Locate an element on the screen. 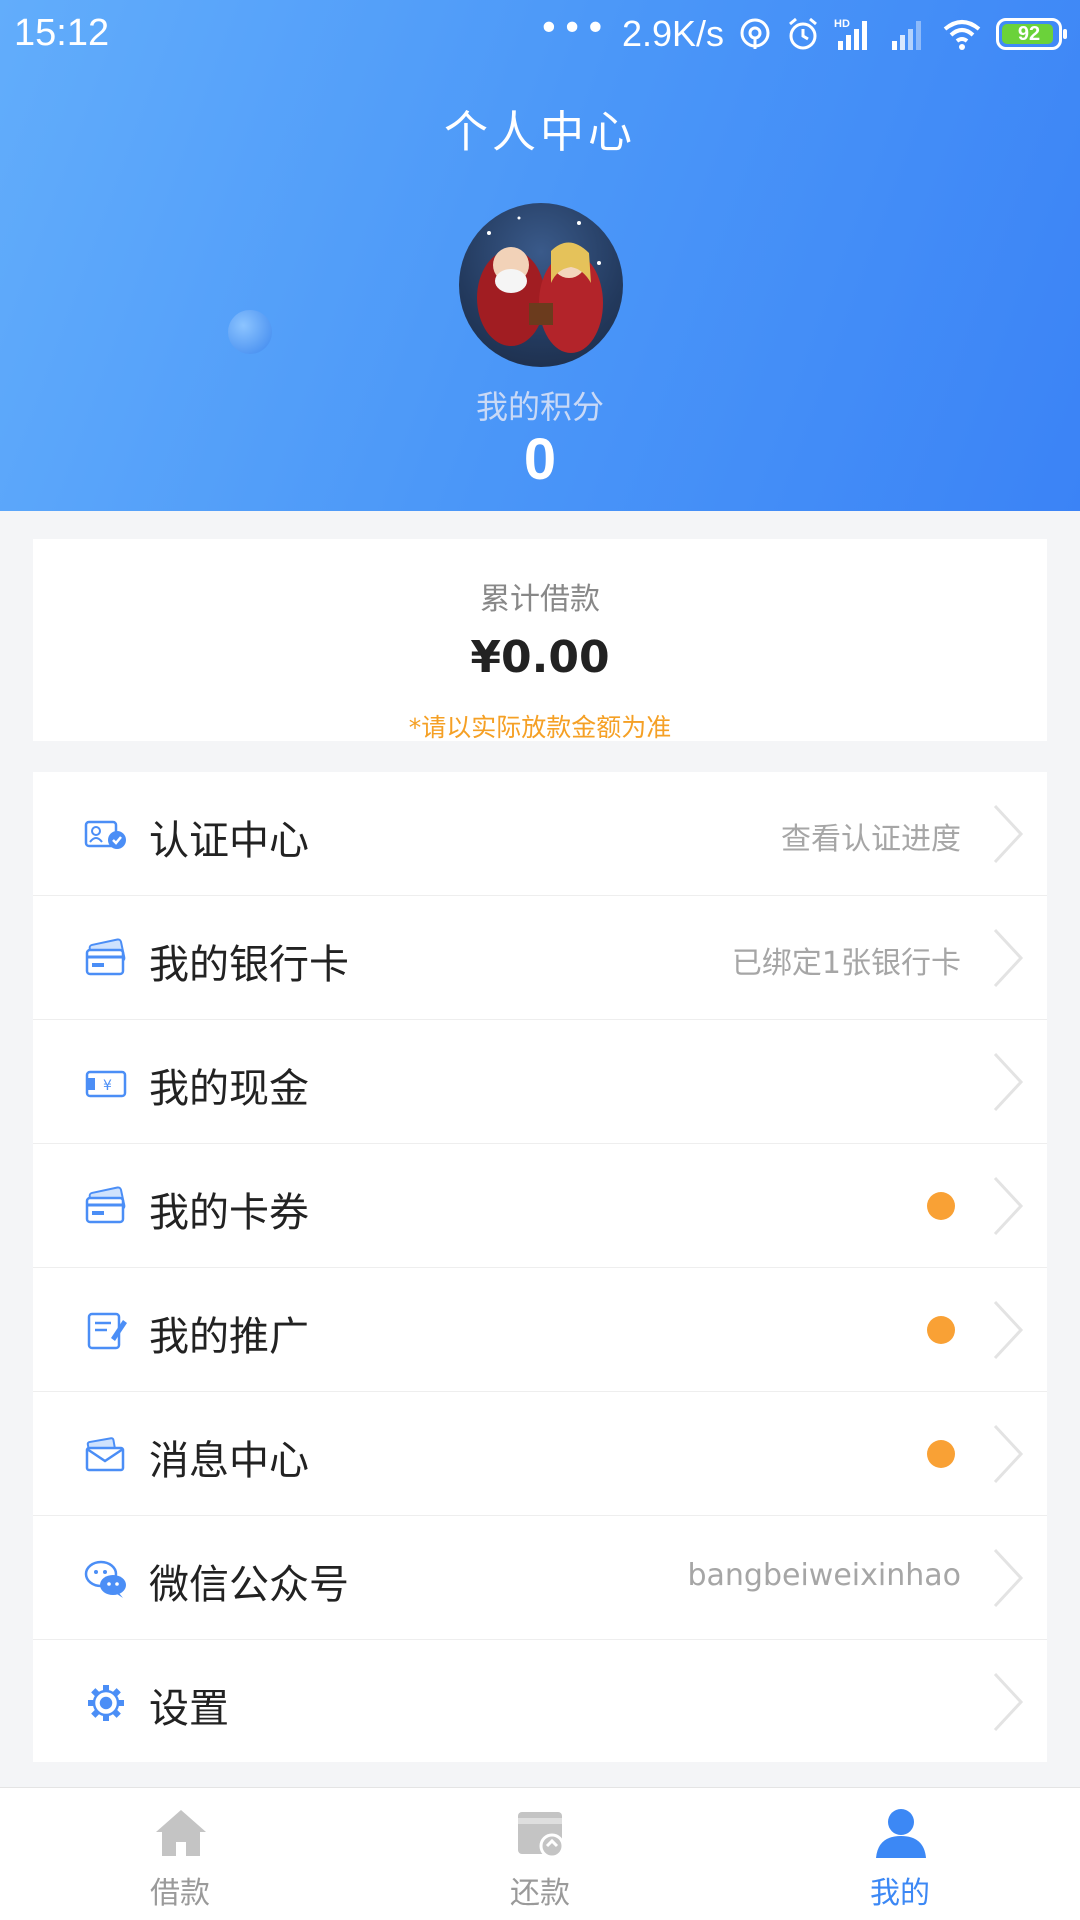  alarm-icon is located at coordinates (803, 34).